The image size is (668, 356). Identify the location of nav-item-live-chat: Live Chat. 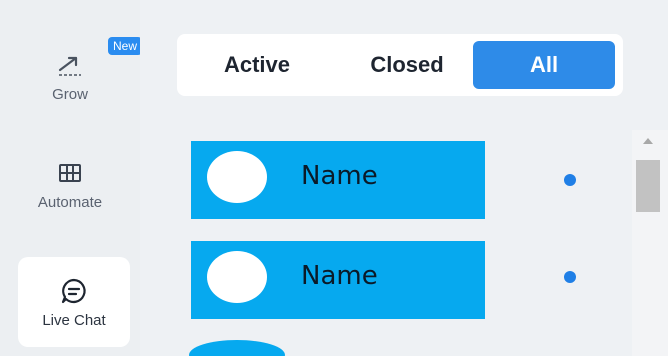
(74, 302).